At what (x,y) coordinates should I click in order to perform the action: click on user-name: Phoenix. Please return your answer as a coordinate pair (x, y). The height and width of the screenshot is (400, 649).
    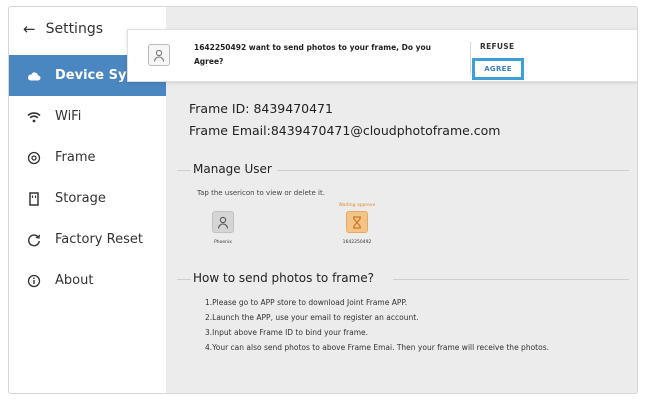
    Looking at the image, I should click on (223, 242).